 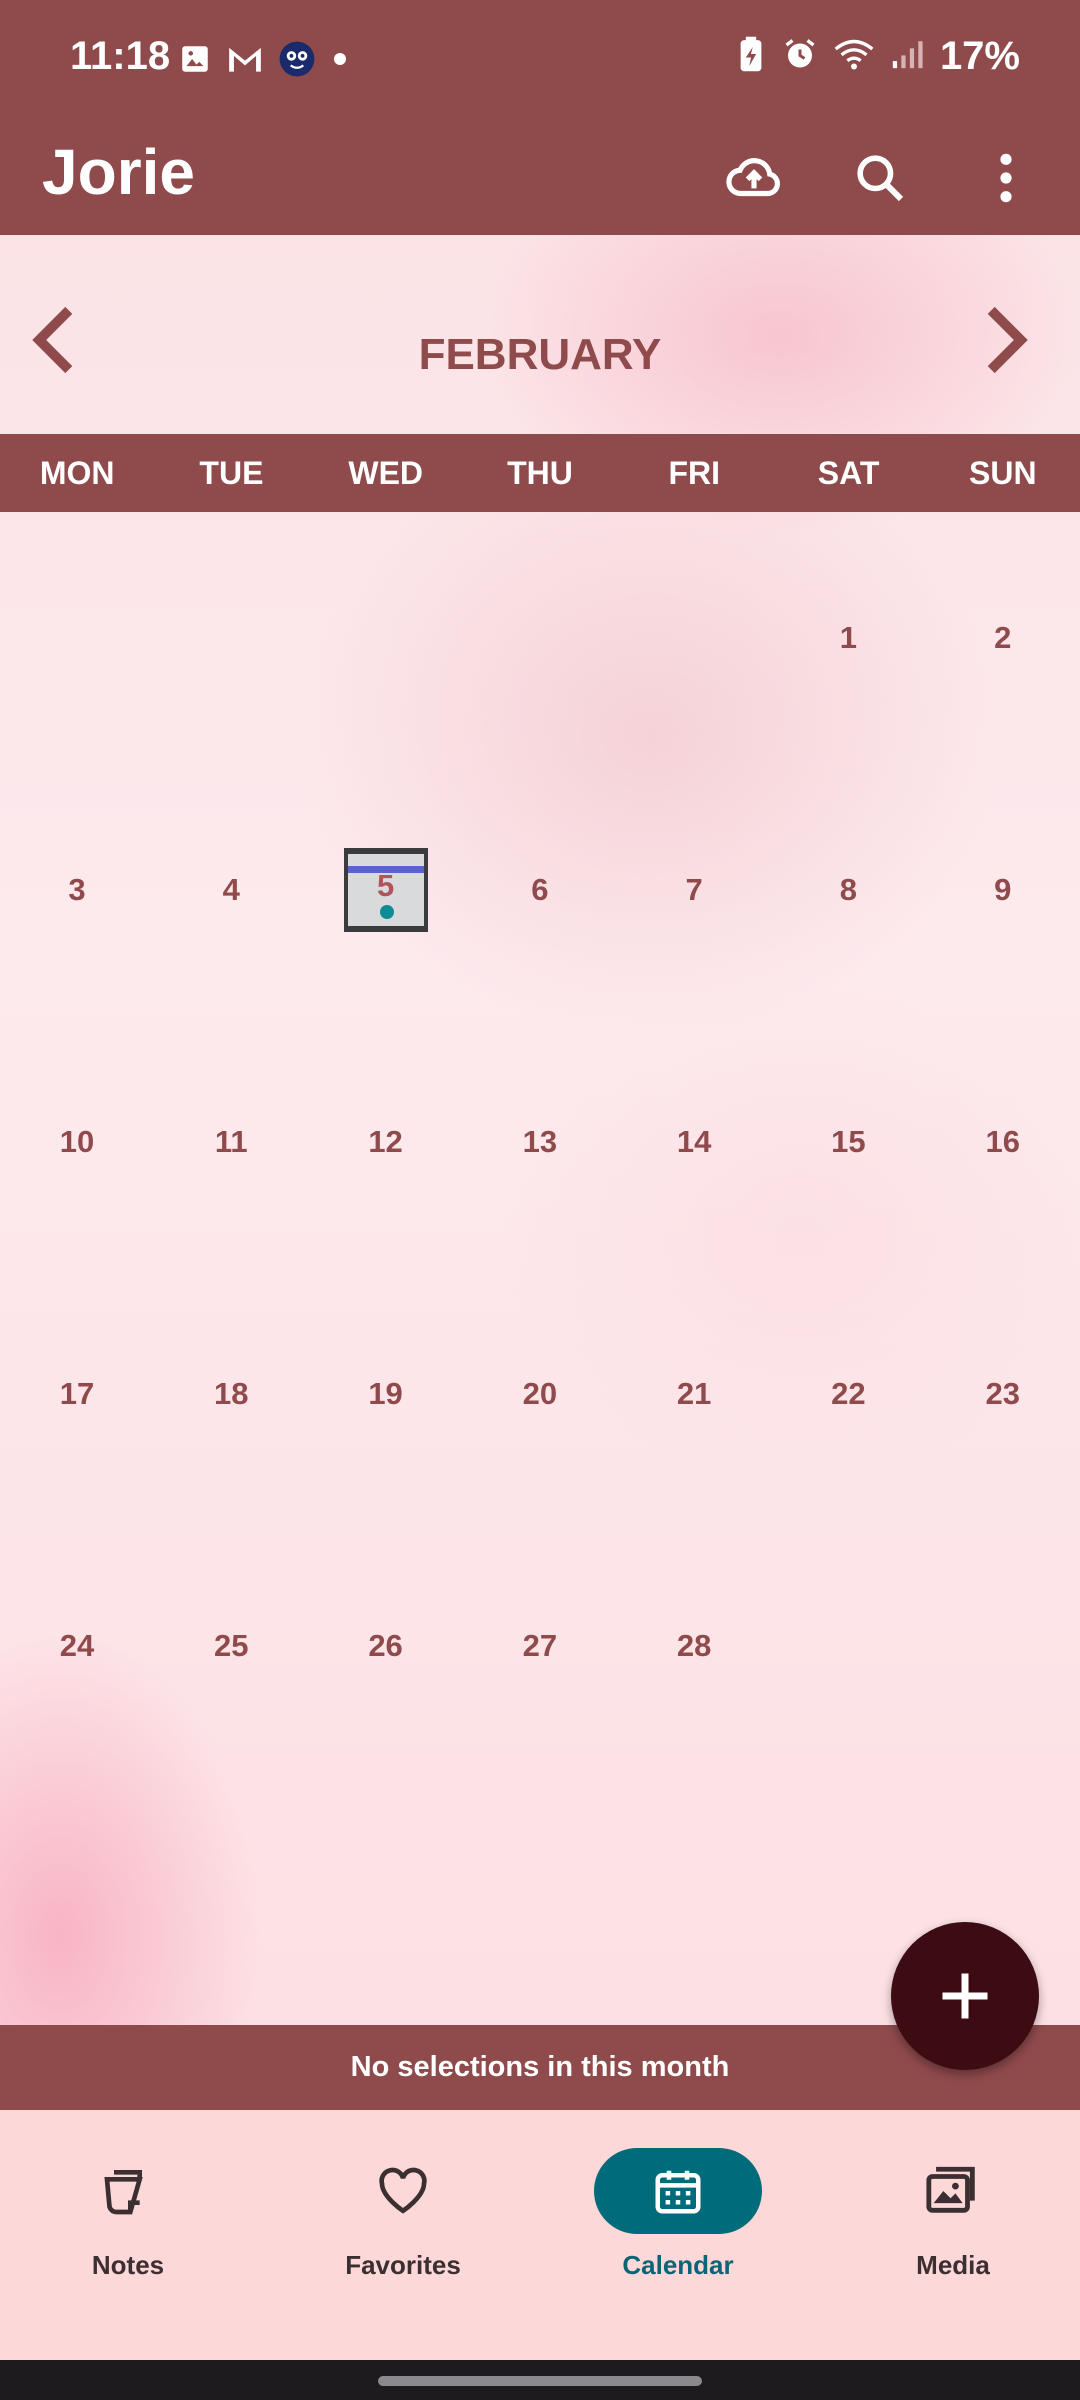 I want to click on next-month-button, so click(x=1006, y=340).